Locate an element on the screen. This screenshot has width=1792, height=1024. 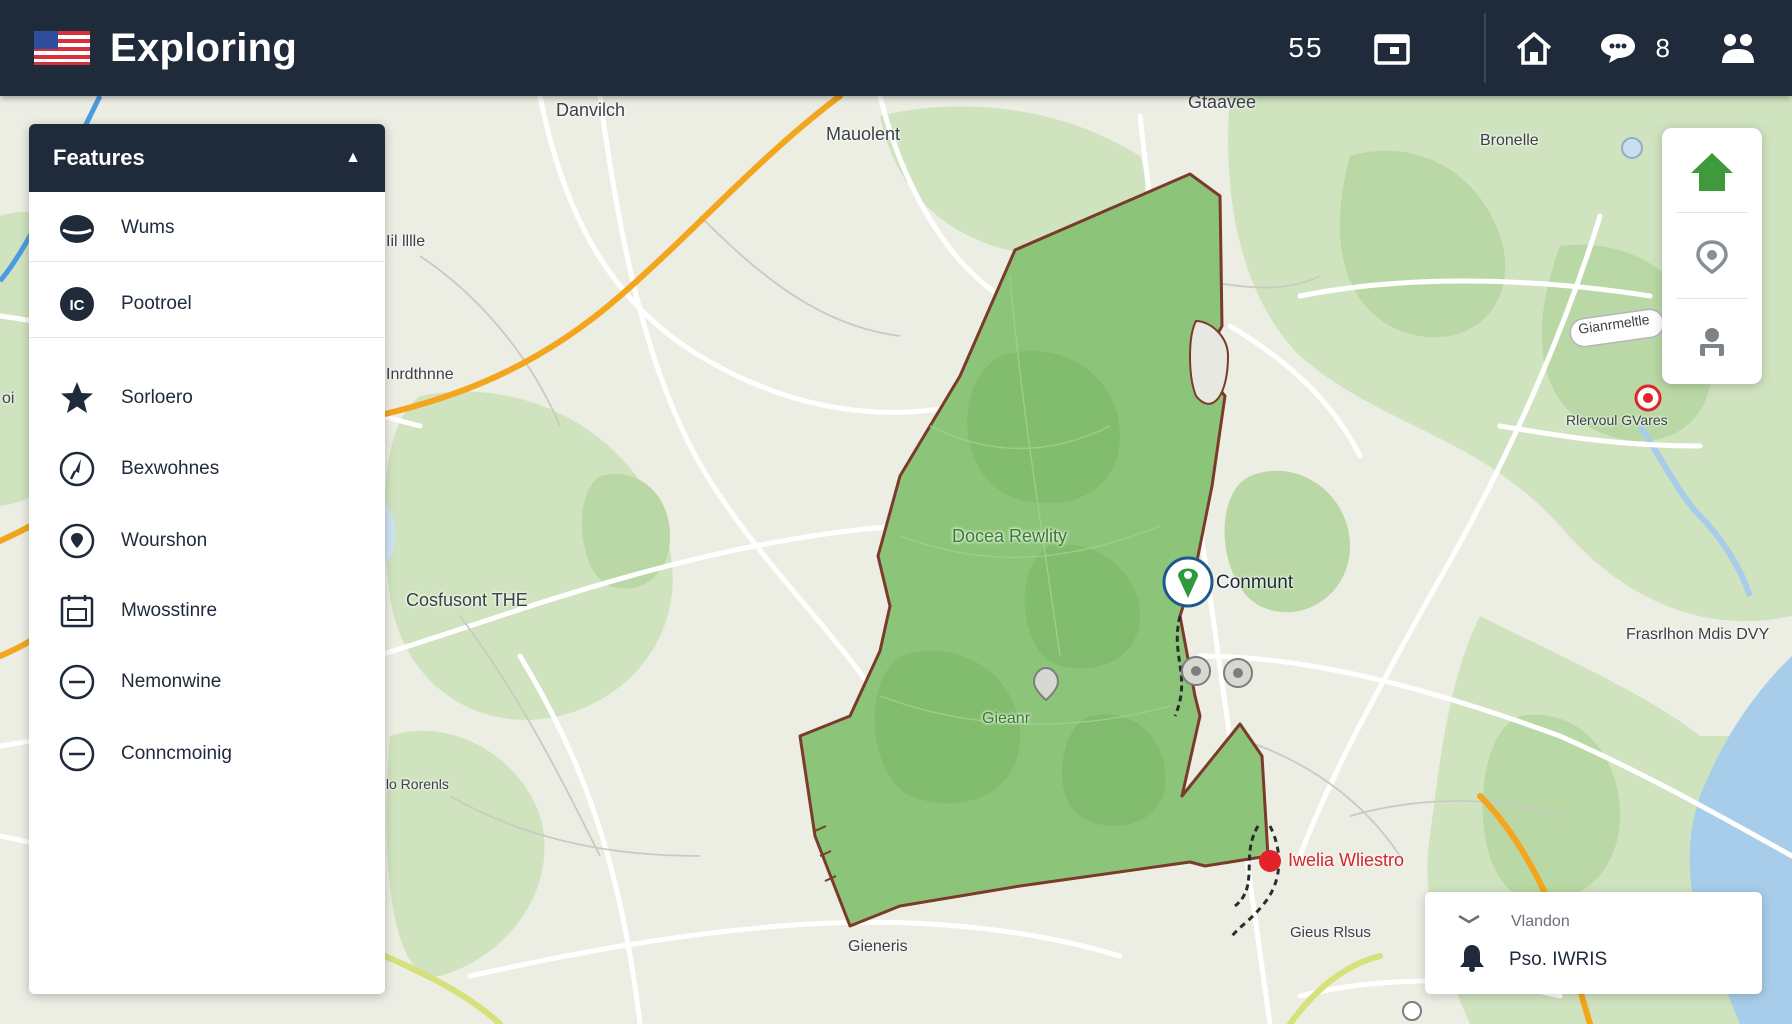
feature-item-sorloero: Sorloero is located at coordinates (207, 398).